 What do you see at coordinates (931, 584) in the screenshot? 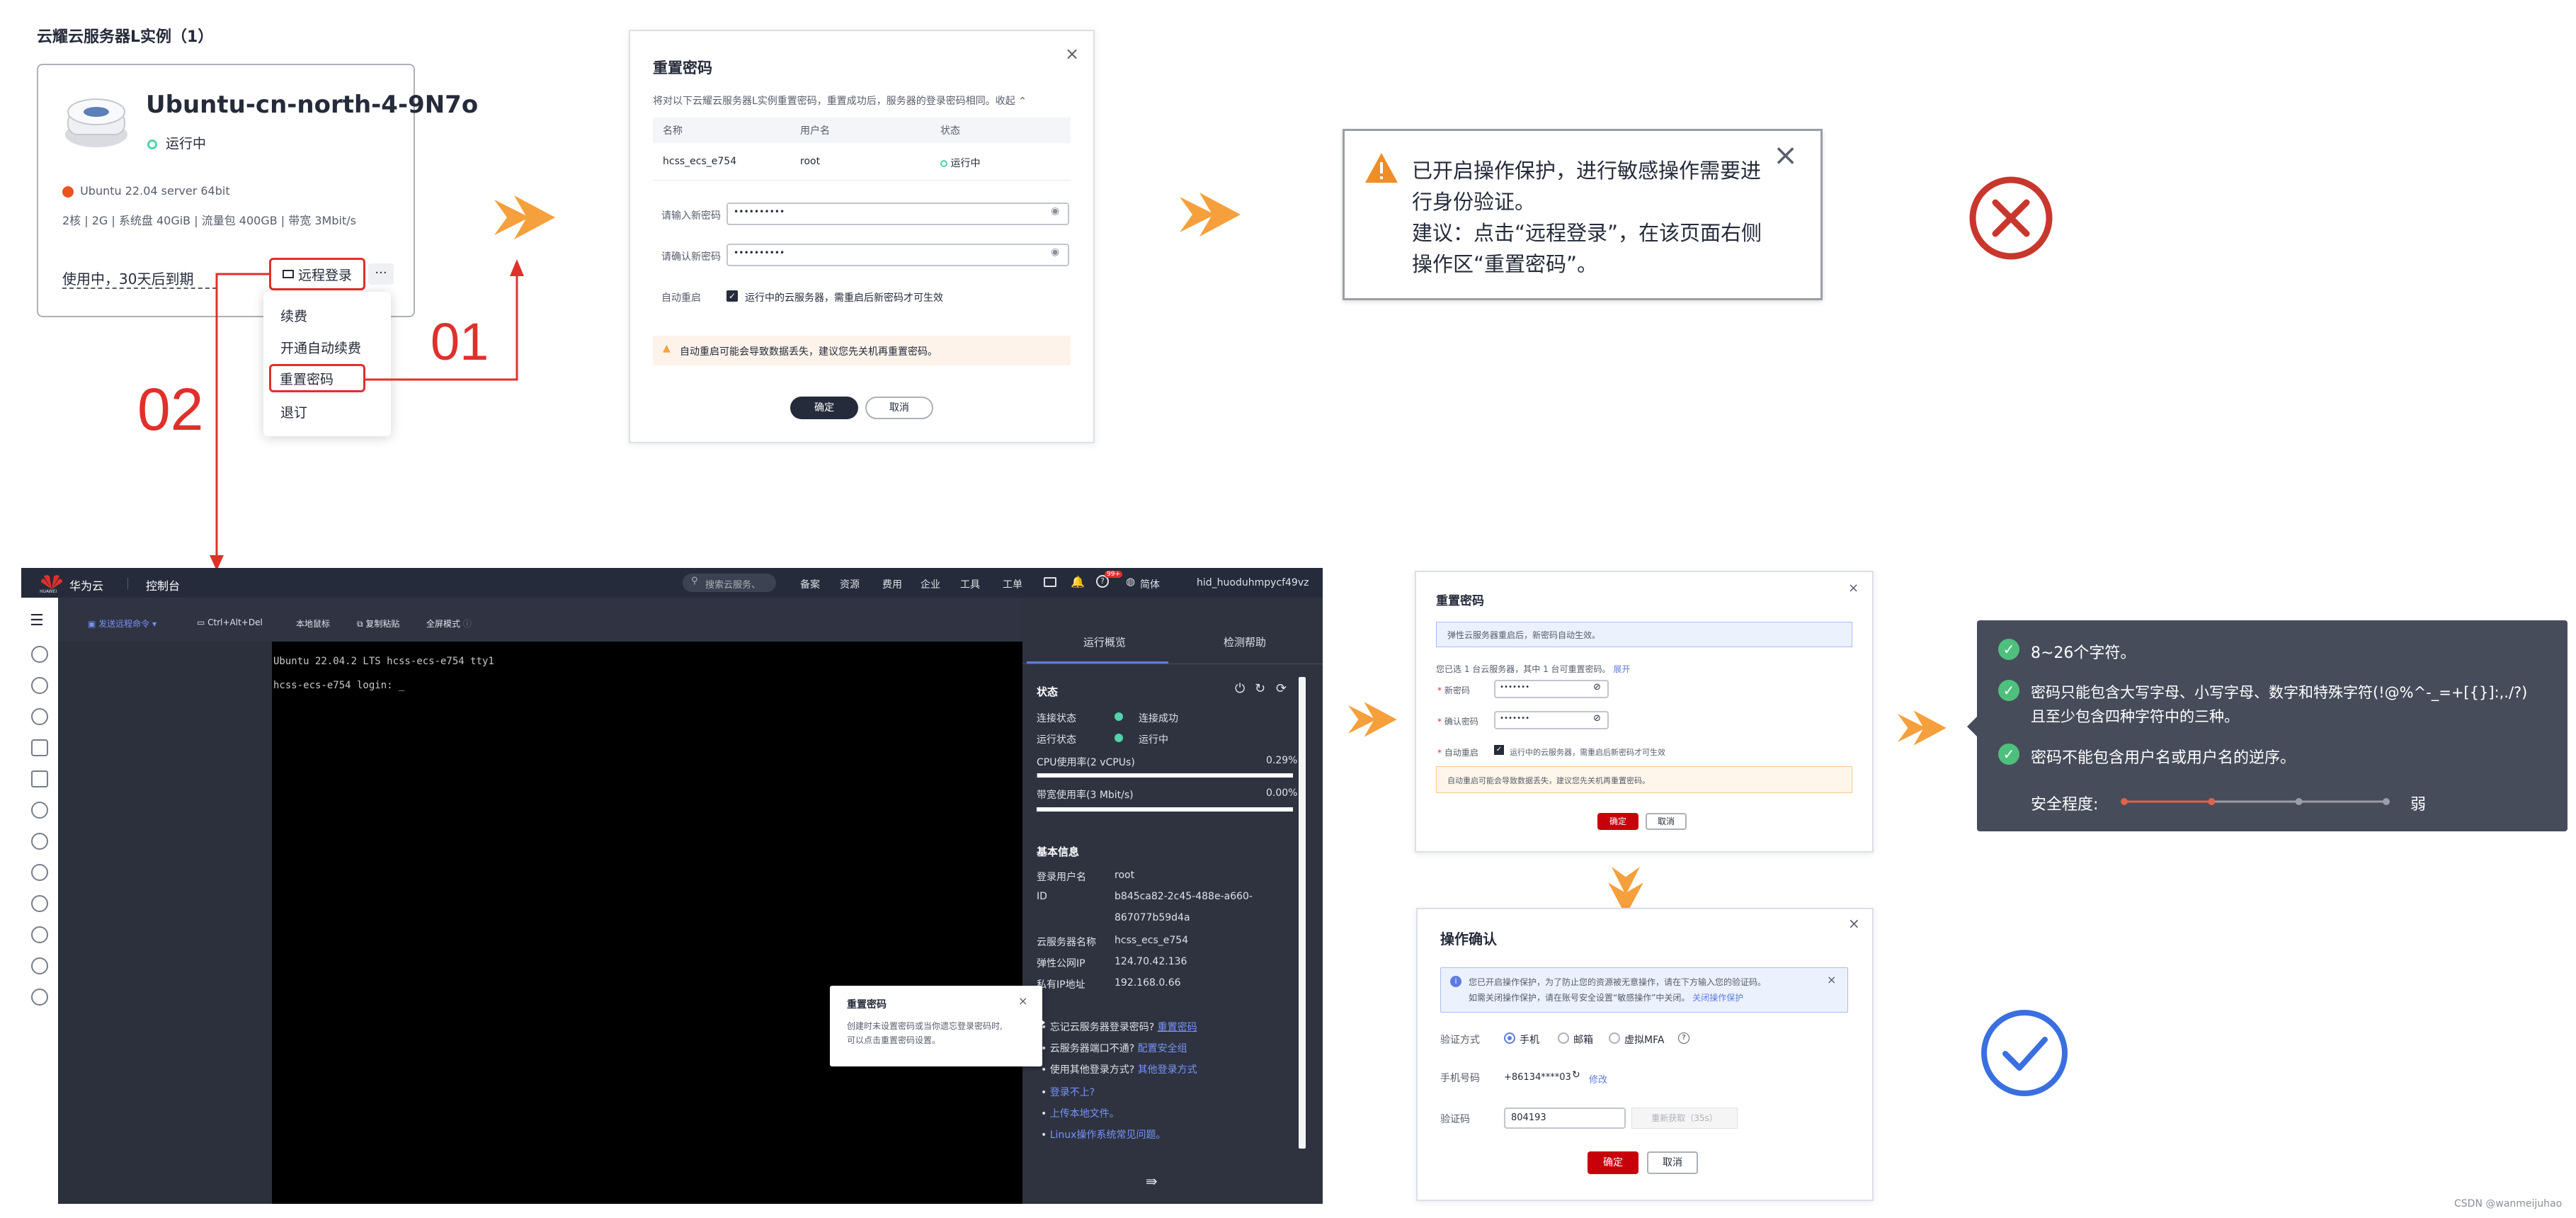
I see `nav-item: 企业` at bounding box center [931, 584].